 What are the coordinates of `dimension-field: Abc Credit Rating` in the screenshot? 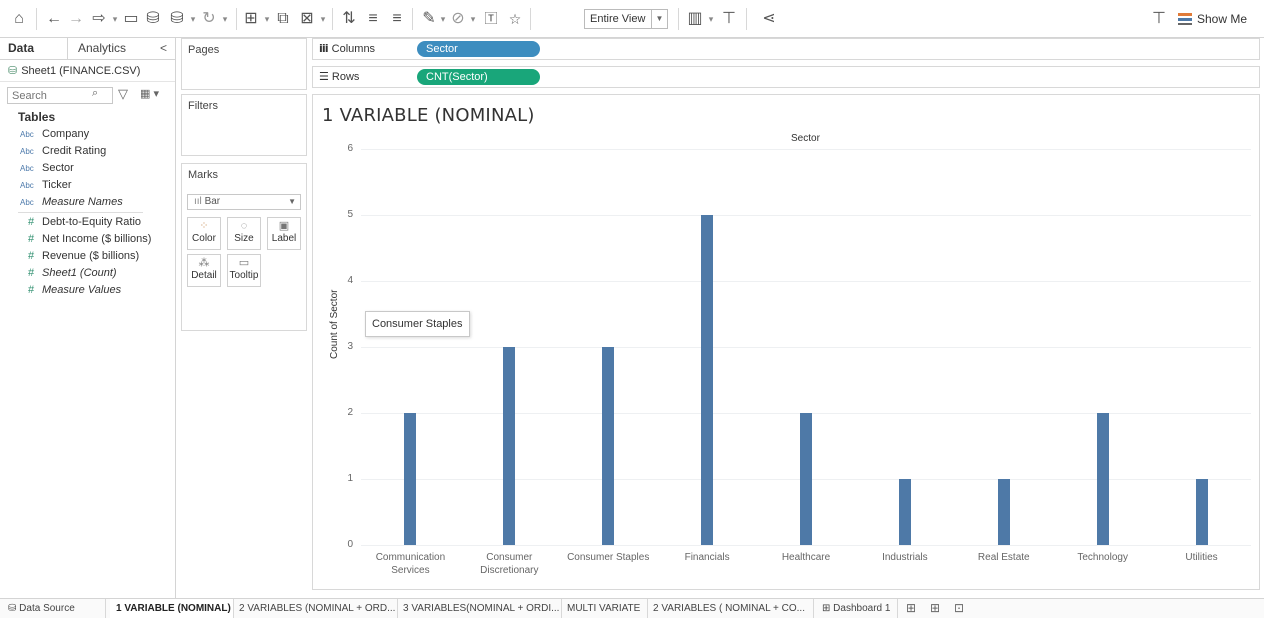 It's located at (87, 151).